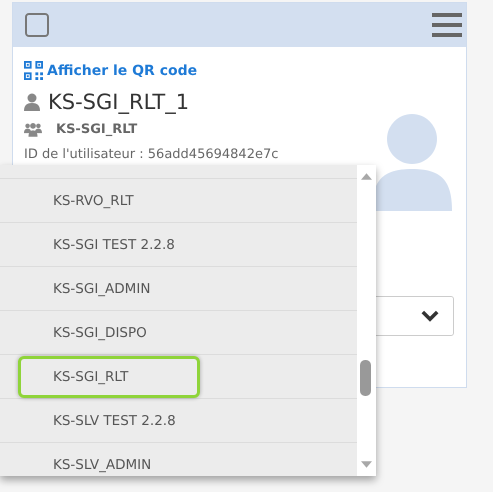 The width and height of the screenshot is (493, 492). What do you see at coordinates (366, 320) in the screenshot?
I see `scrollbar` at bounding box center [366, 320].